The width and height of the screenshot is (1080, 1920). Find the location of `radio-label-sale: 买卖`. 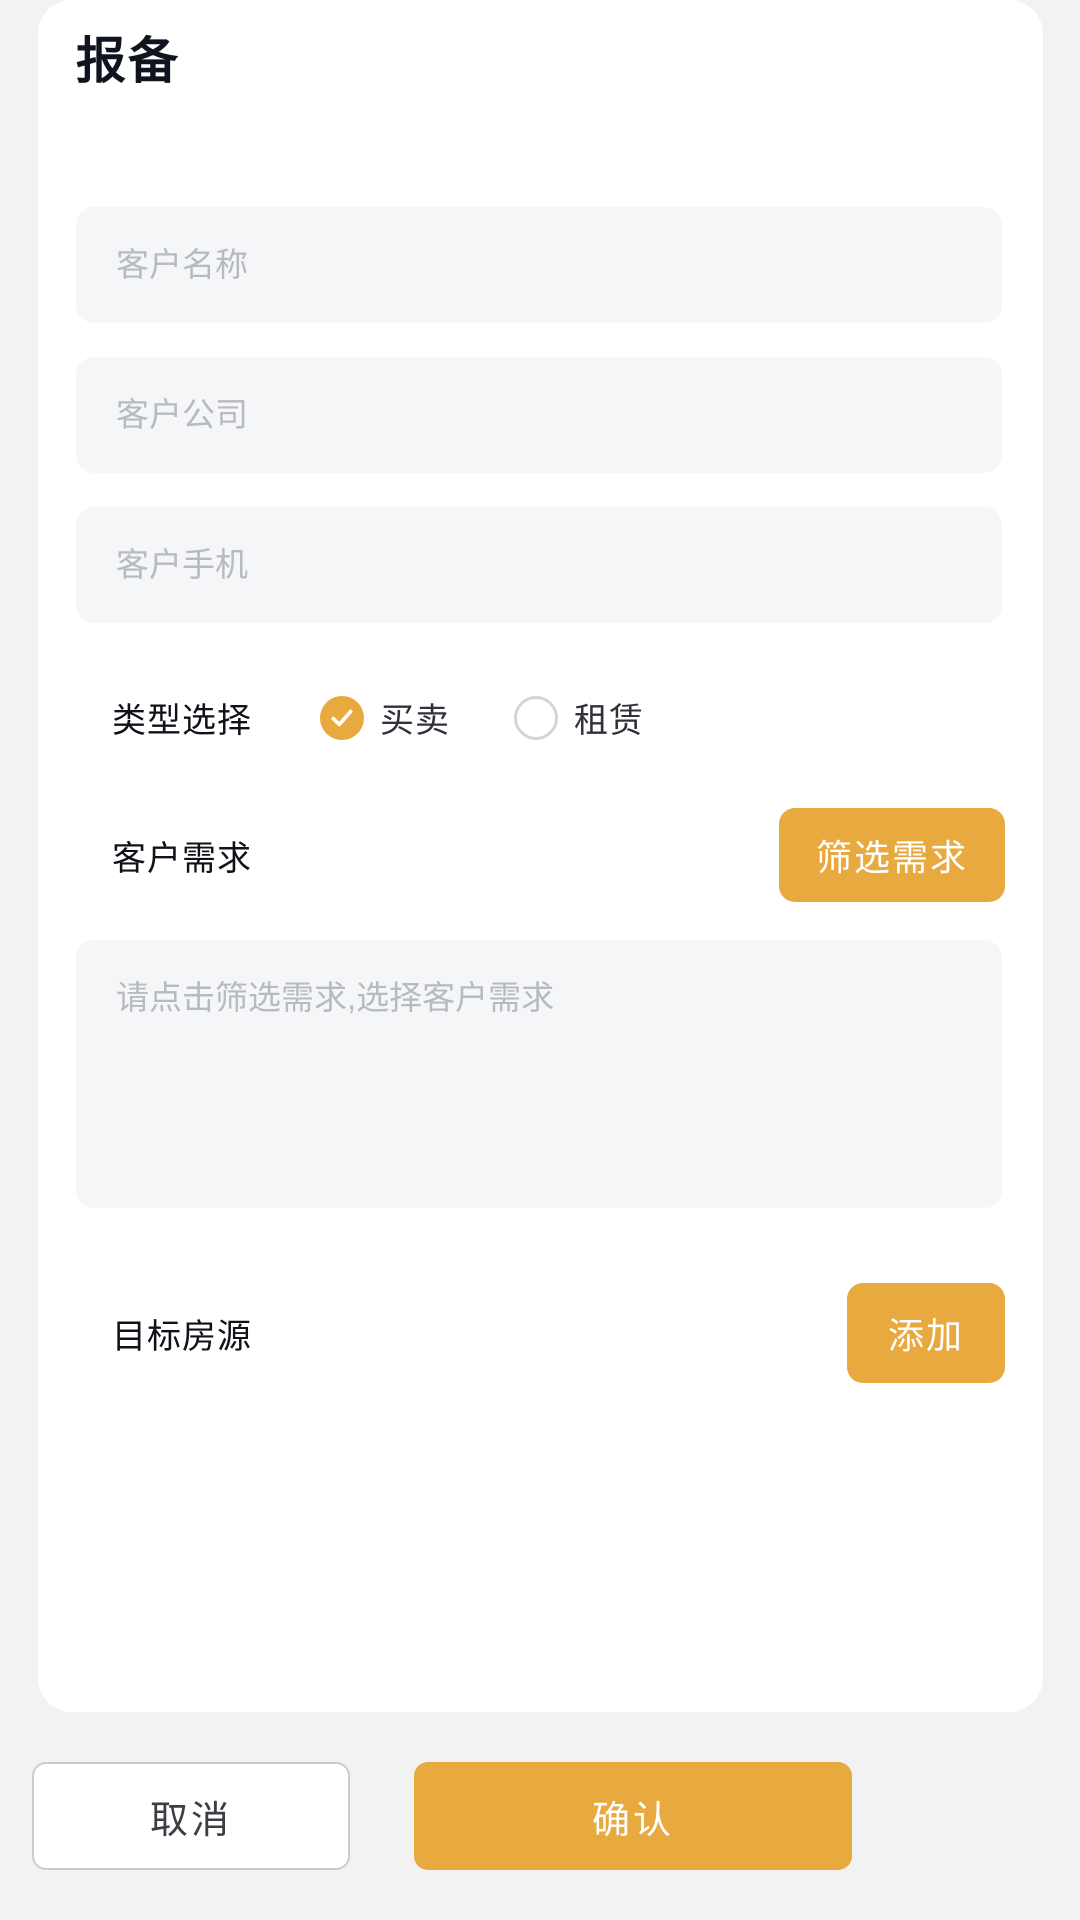

radio-label-sale: 买卖 is located at coordinates (415, 721).